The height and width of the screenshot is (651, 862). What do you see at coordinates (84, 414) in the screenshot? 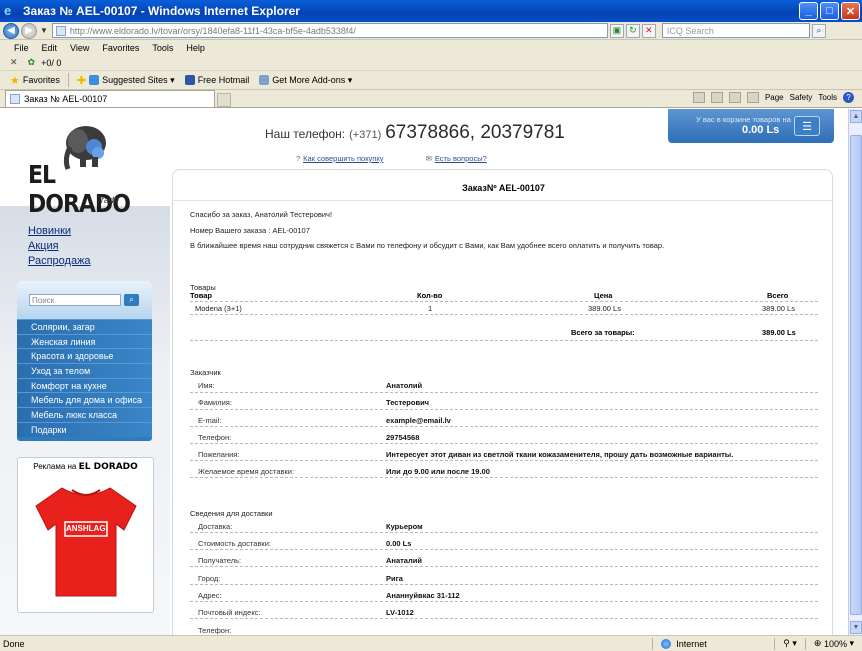
I see `category-item: Мебель люкс класса` at bounding box center [84, 414].